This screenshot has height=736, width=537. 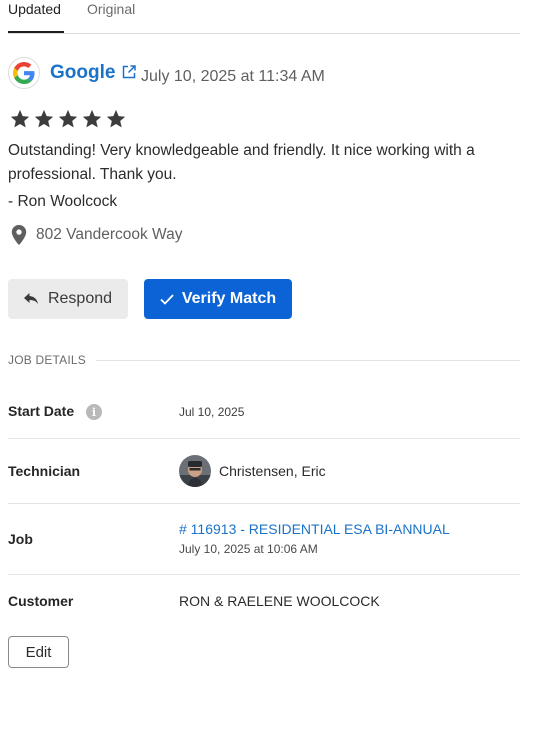 What do you see at coordinates (82, 73) in the screenshot?
I see `review-source-link: Google` at bounding box center [82, 73].